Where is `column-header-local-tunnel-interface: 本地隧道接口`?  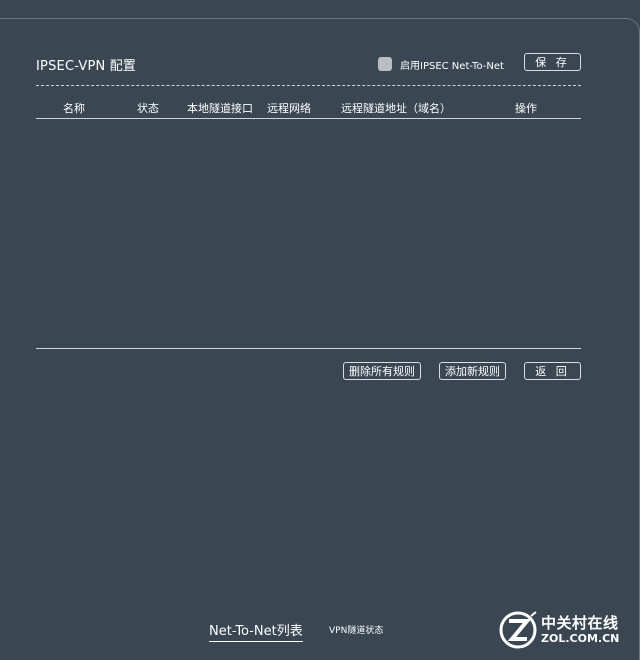 column-header-local-tunnel-interface: 本地隧道接口 is located at coordinates (220, 108).